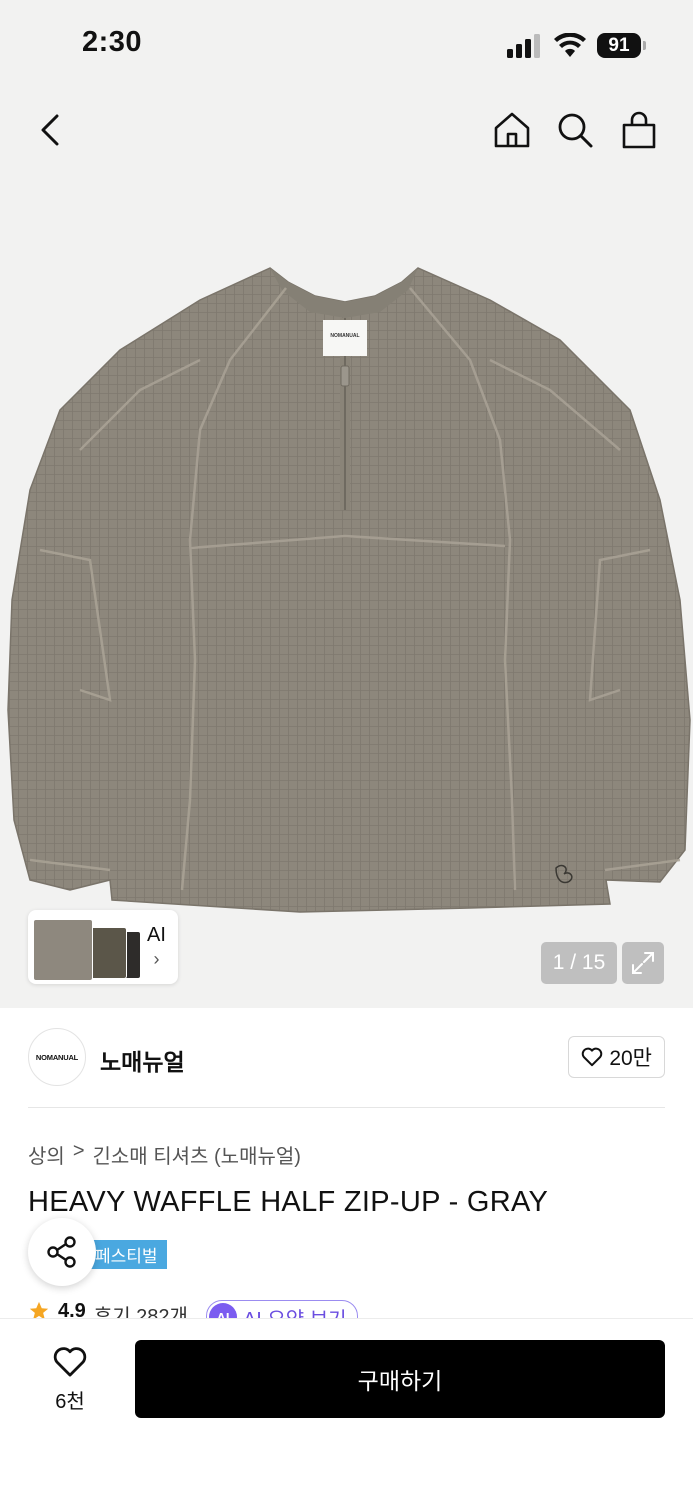 The width and height of the screenshot is (693, 1501). What do you see at coordinates (288, 1202) in the screenshot?
I see `product-title: HEAVY WAFFLE HALF ZIP-UP - GRAY` at bounding box center [288, 1202].